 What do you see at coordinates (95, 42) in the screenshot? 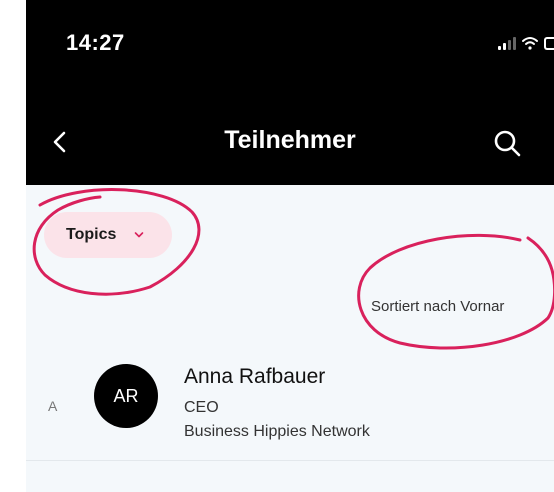
I see `status-time: 14:27` at bounding box center [95, 42].